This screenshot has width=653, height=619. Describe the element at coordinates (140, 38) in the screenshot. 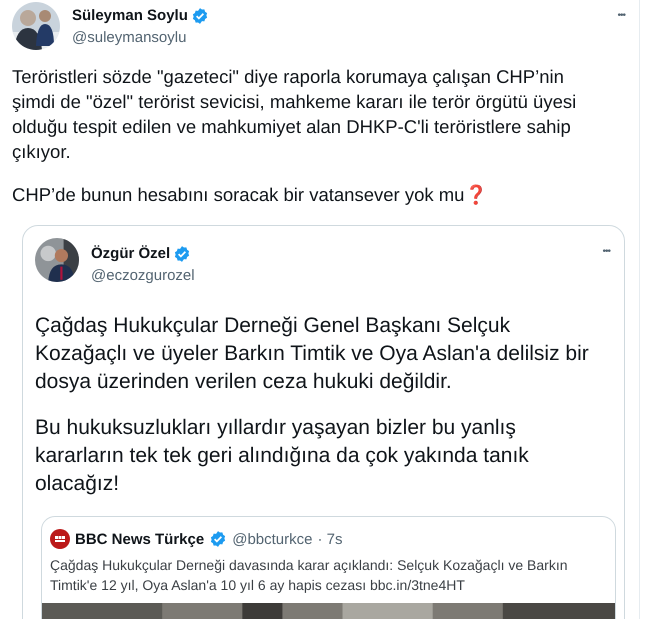

I see `author-handle: @suleymansoylu` at that location.